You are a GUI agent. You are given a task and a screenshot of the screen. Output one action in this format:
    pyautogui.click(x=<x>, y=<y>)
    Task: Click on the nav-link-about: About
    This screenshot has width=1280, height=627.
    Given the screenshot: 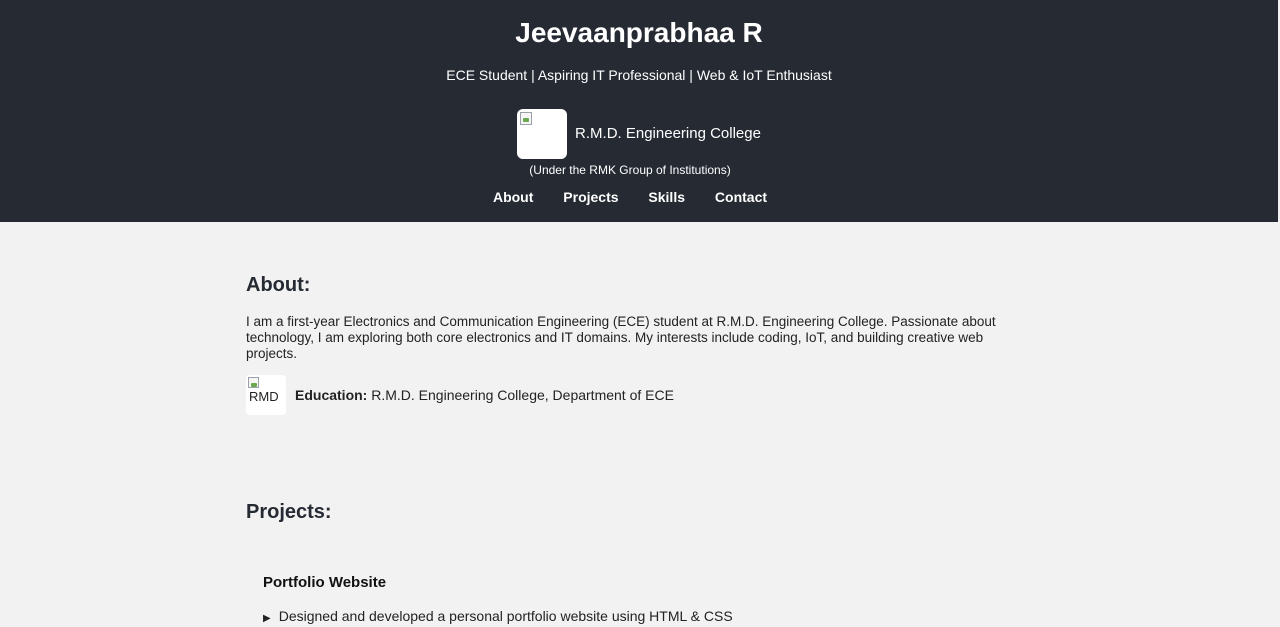 What is the action you would take?
    pyautogui.click(x=513, y=197)
    